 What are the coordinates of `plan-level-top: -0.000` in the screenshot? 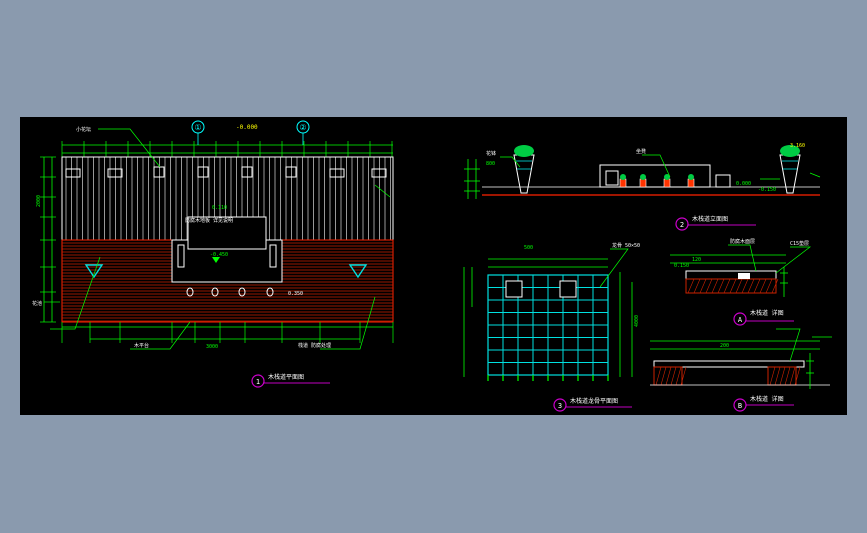 It's located at (247, 127).